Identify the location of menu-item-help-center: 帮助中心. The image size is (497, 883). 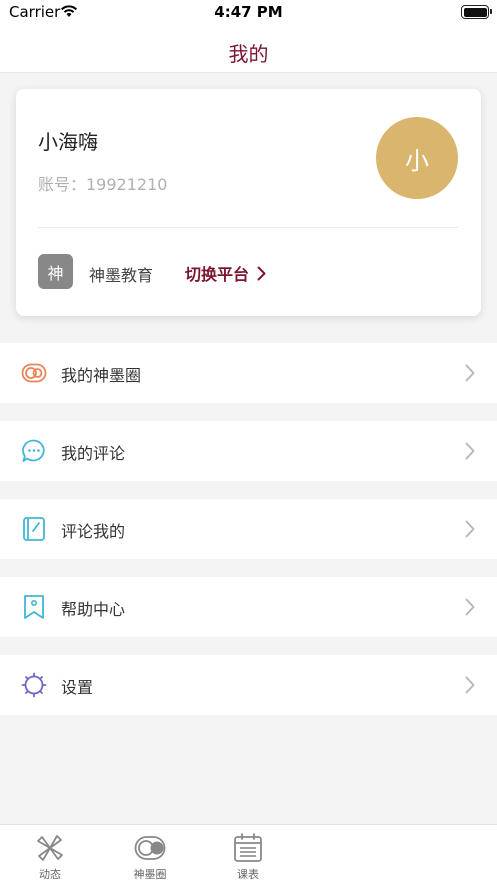
(248, 607).